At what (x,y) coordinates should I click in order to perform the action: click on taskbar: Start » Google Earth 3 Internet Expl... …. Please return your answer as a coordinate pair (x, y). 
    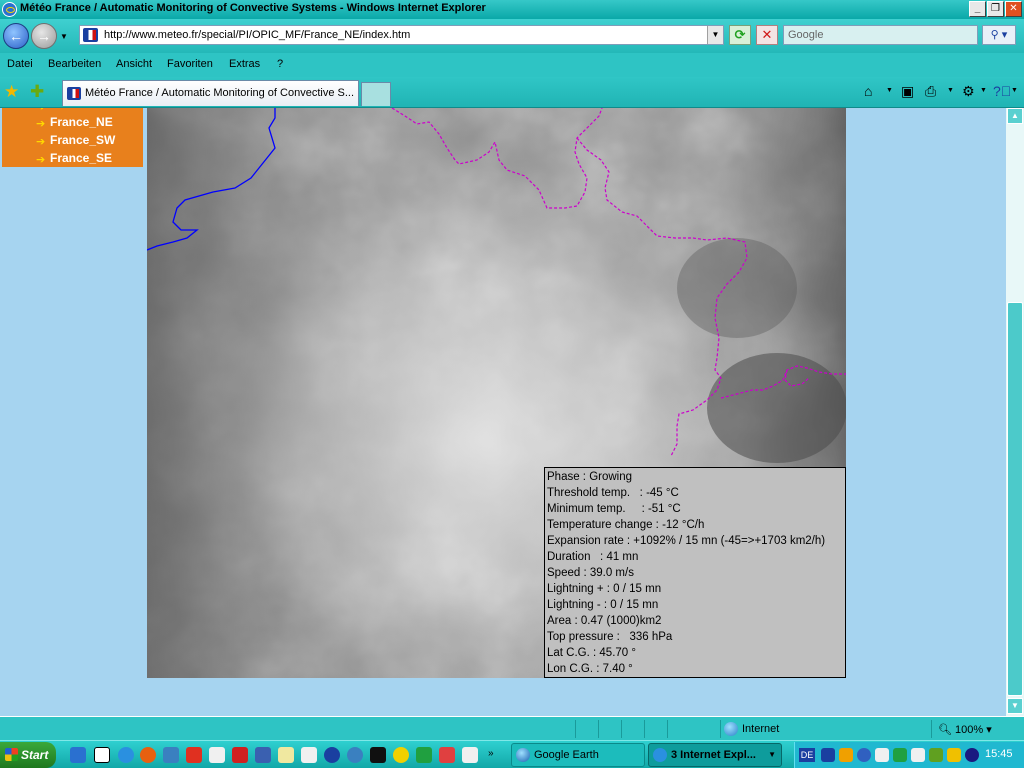
    Looking at the image, I should click on (512, 754).